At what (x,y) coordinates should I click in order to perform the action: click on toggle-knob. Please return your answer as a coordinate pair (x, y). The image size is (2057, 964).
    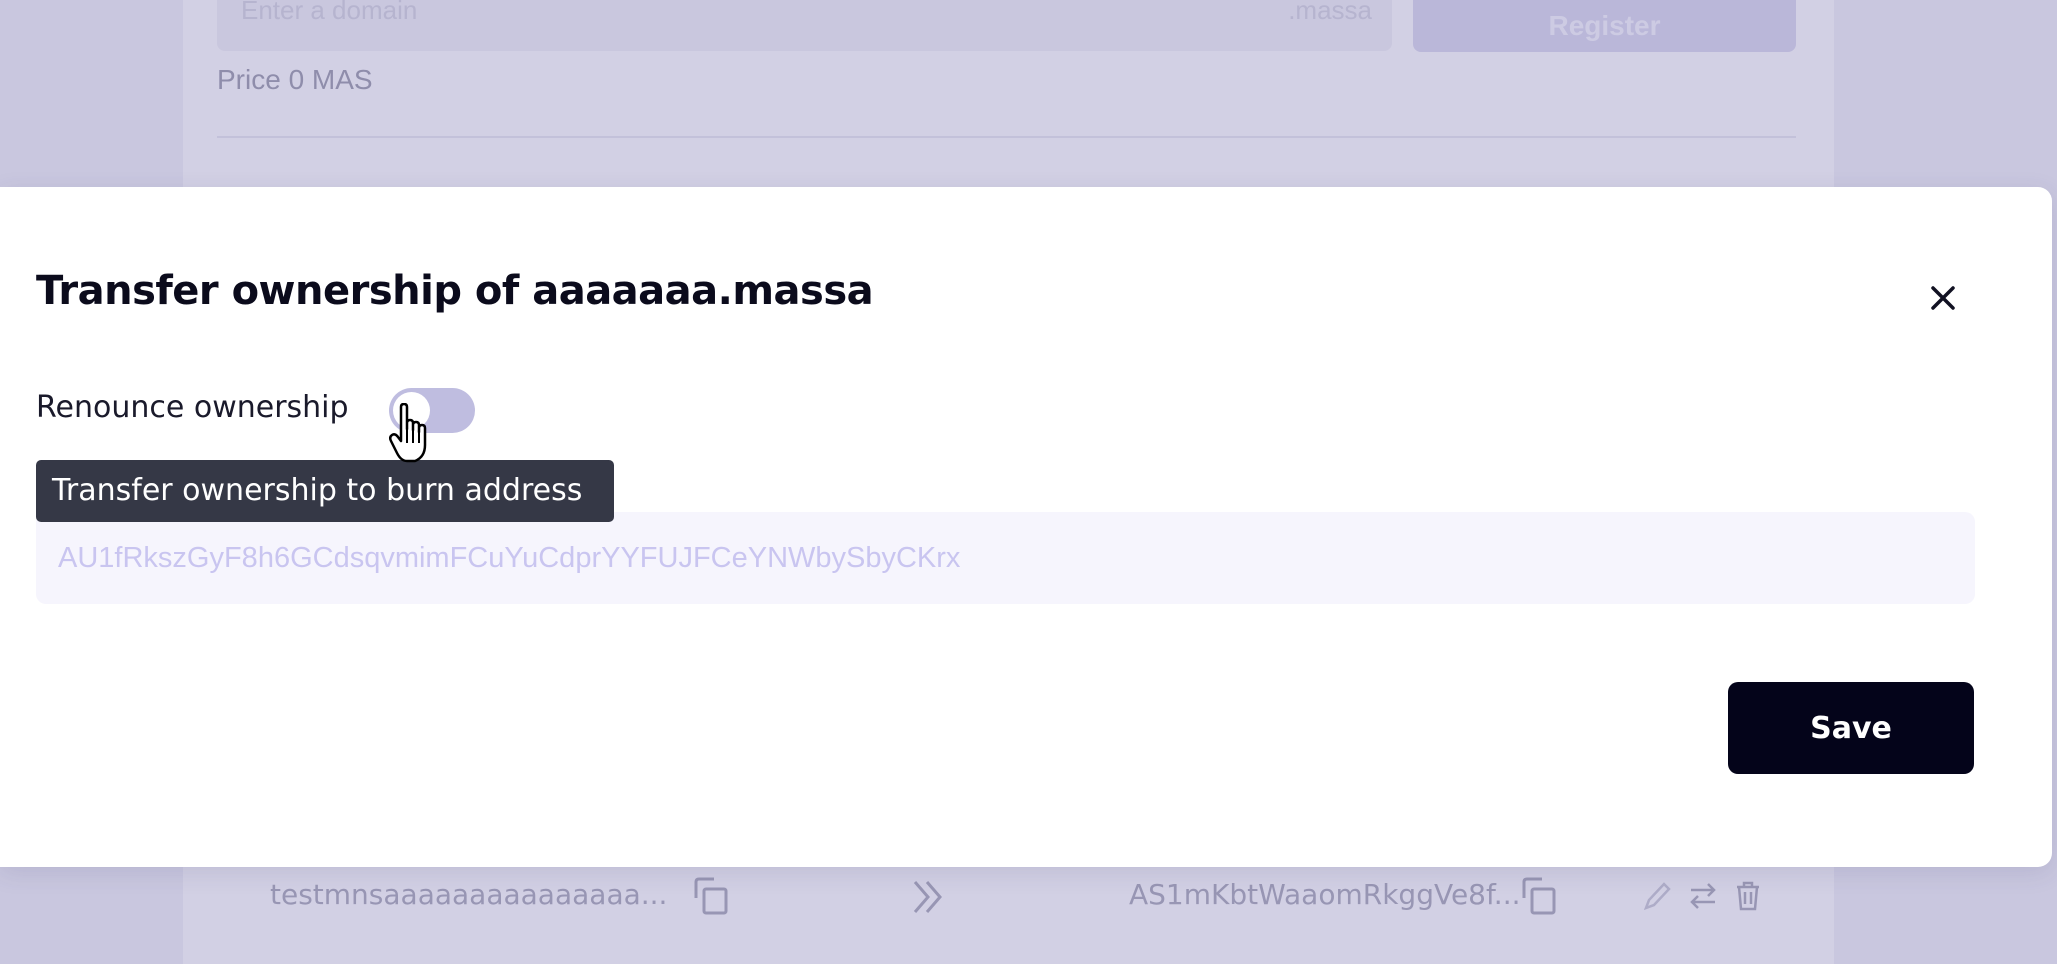
    Looking at the image, I should click on (411, 410).